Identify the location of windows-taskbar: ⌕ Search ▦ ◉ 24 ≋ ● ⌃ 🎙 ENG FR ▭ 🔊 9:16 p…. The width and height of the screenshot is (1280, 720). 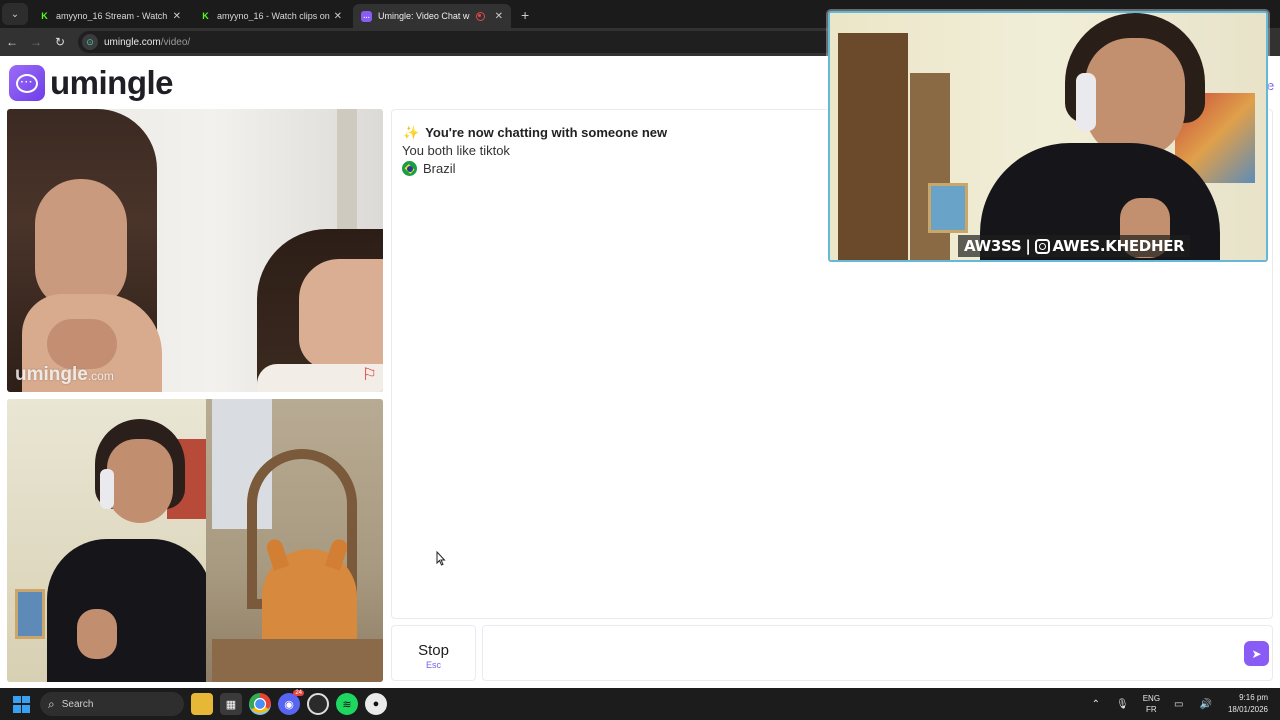
(640, 704).